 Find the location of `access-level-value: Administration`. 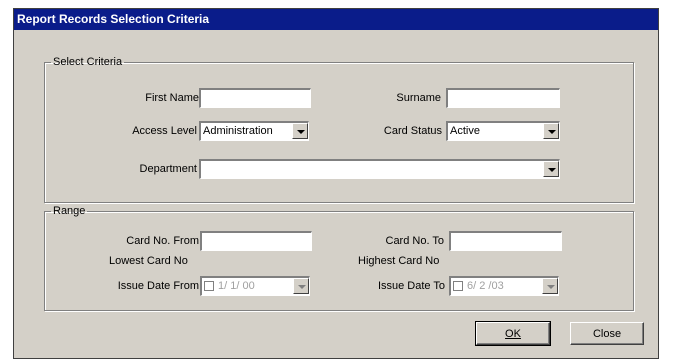

access-level-value: Administration is located at coordinates (238, 131).